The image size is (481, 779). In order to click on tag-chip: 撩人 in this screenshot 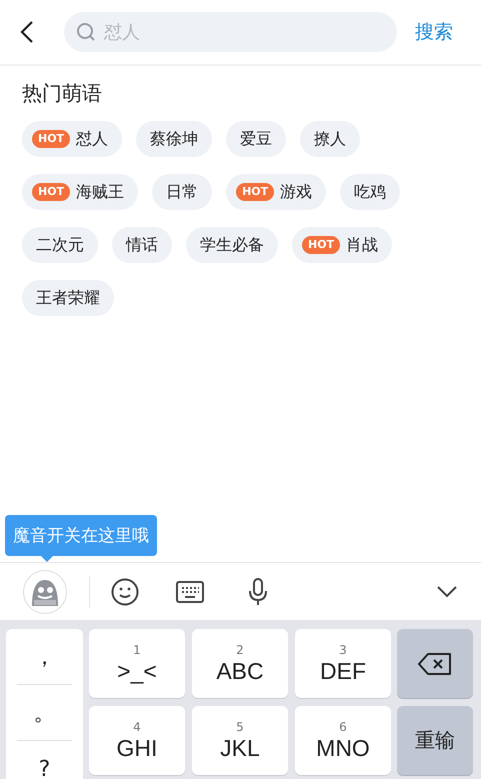, I will do `click(330, 139)`.